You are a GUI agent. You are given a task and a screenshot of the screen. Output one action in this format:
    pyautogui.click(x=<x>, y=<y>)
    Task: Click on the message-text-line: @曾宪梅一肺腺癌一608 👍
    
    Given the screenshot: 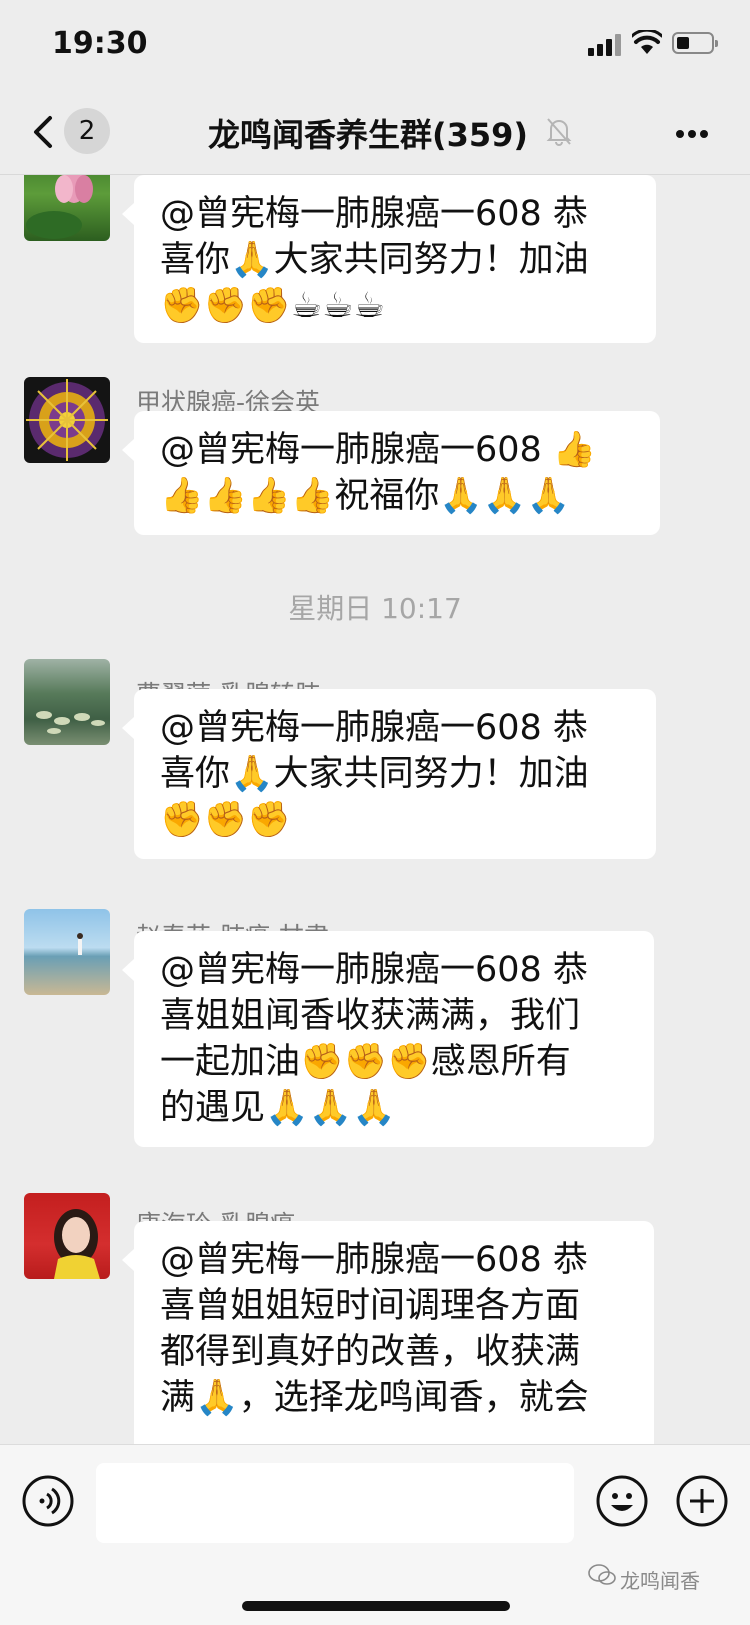 What is the action you would take?
    pyautogui.click(x=378, y=450)
    